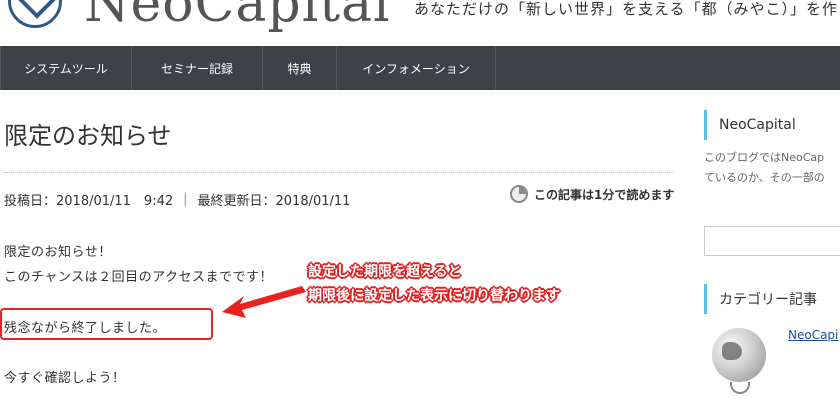 This screenshot has width=840, height=401. Describe the element at coordinates (299, 68) in the screenshot. I see `nav-item-bonus: 特典` at that location.